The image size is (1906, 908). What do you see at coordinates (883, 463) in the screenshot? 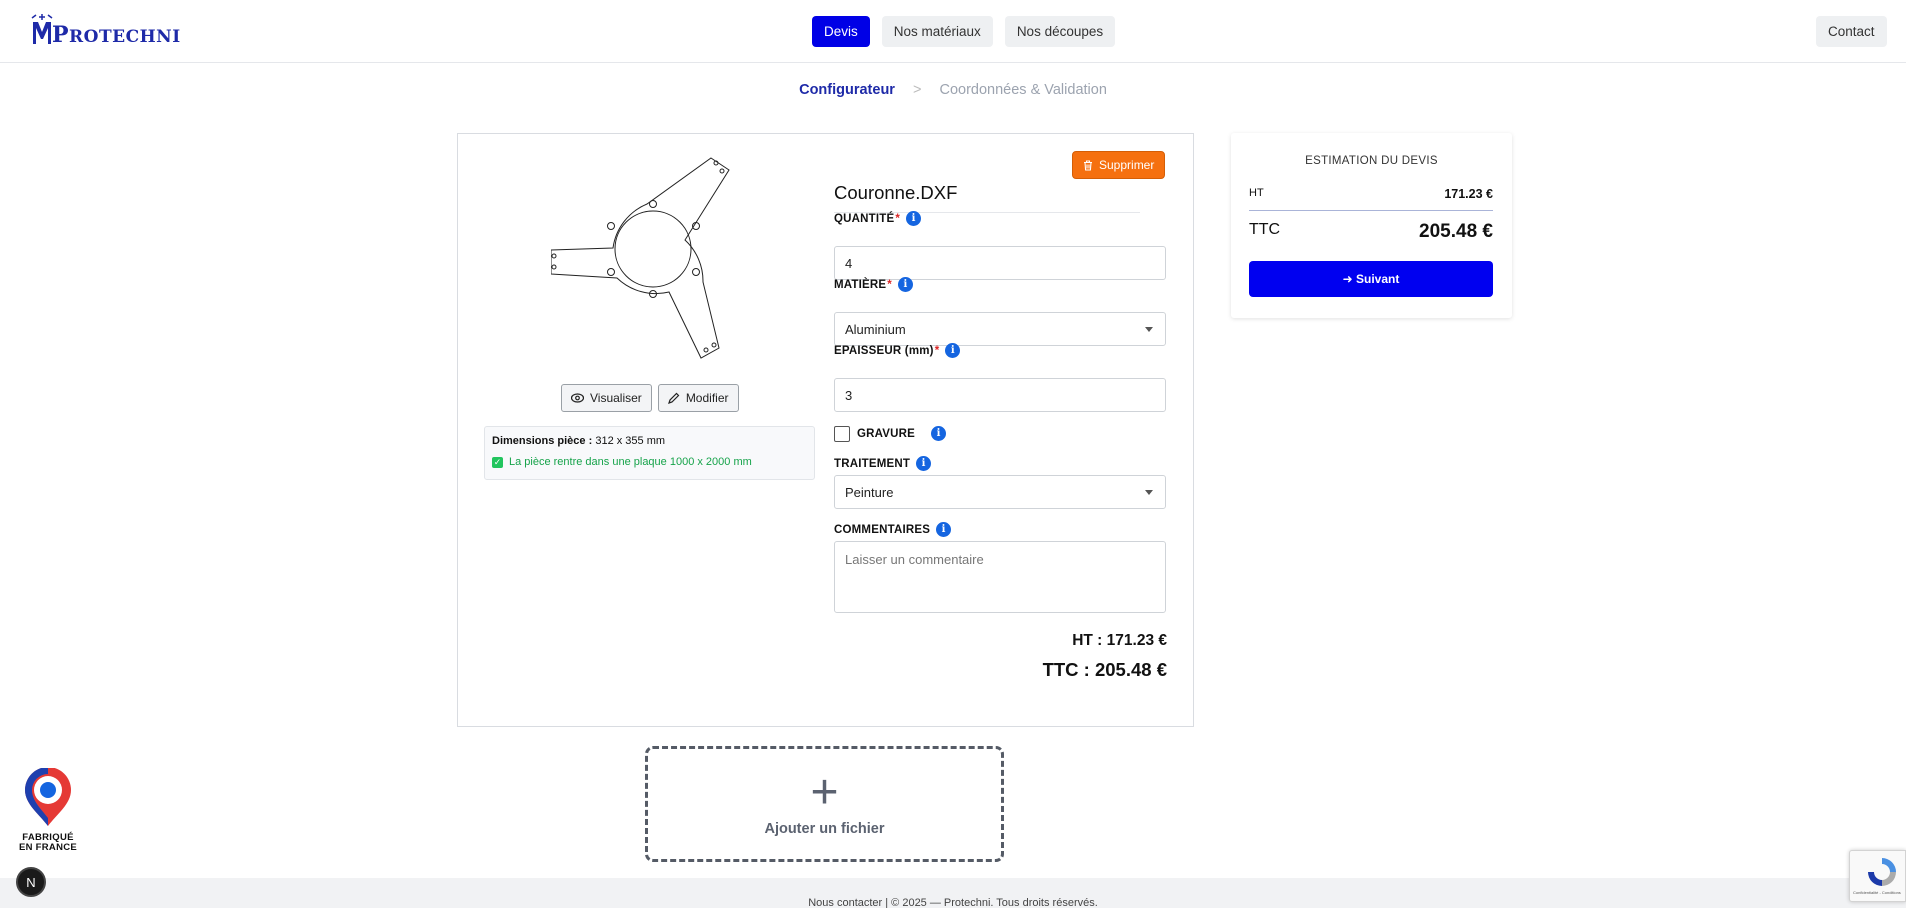
I see `treatment-label: TRAITEMENT i` at bounding box center [883, 463].